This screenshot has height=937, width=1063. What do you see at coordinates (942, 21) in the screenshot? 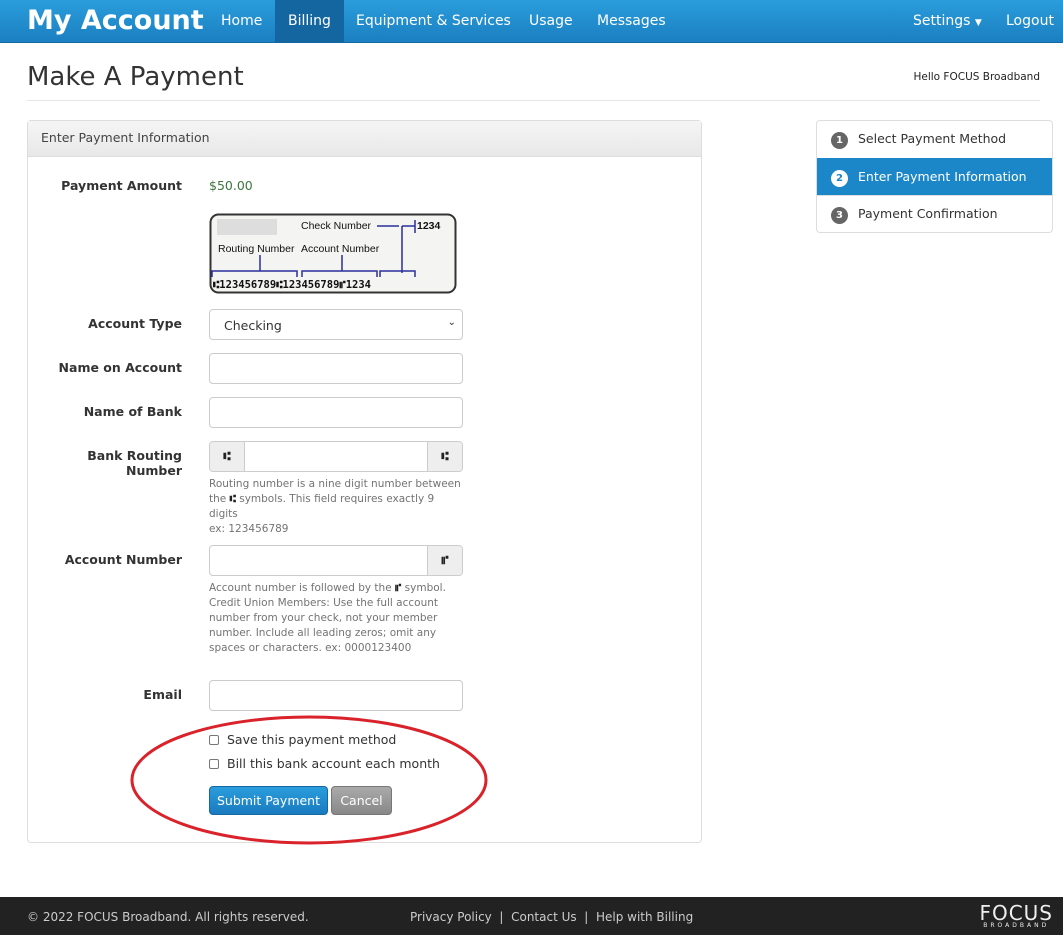
I see `settings-label: Settings` at bounding box center [942, 21].